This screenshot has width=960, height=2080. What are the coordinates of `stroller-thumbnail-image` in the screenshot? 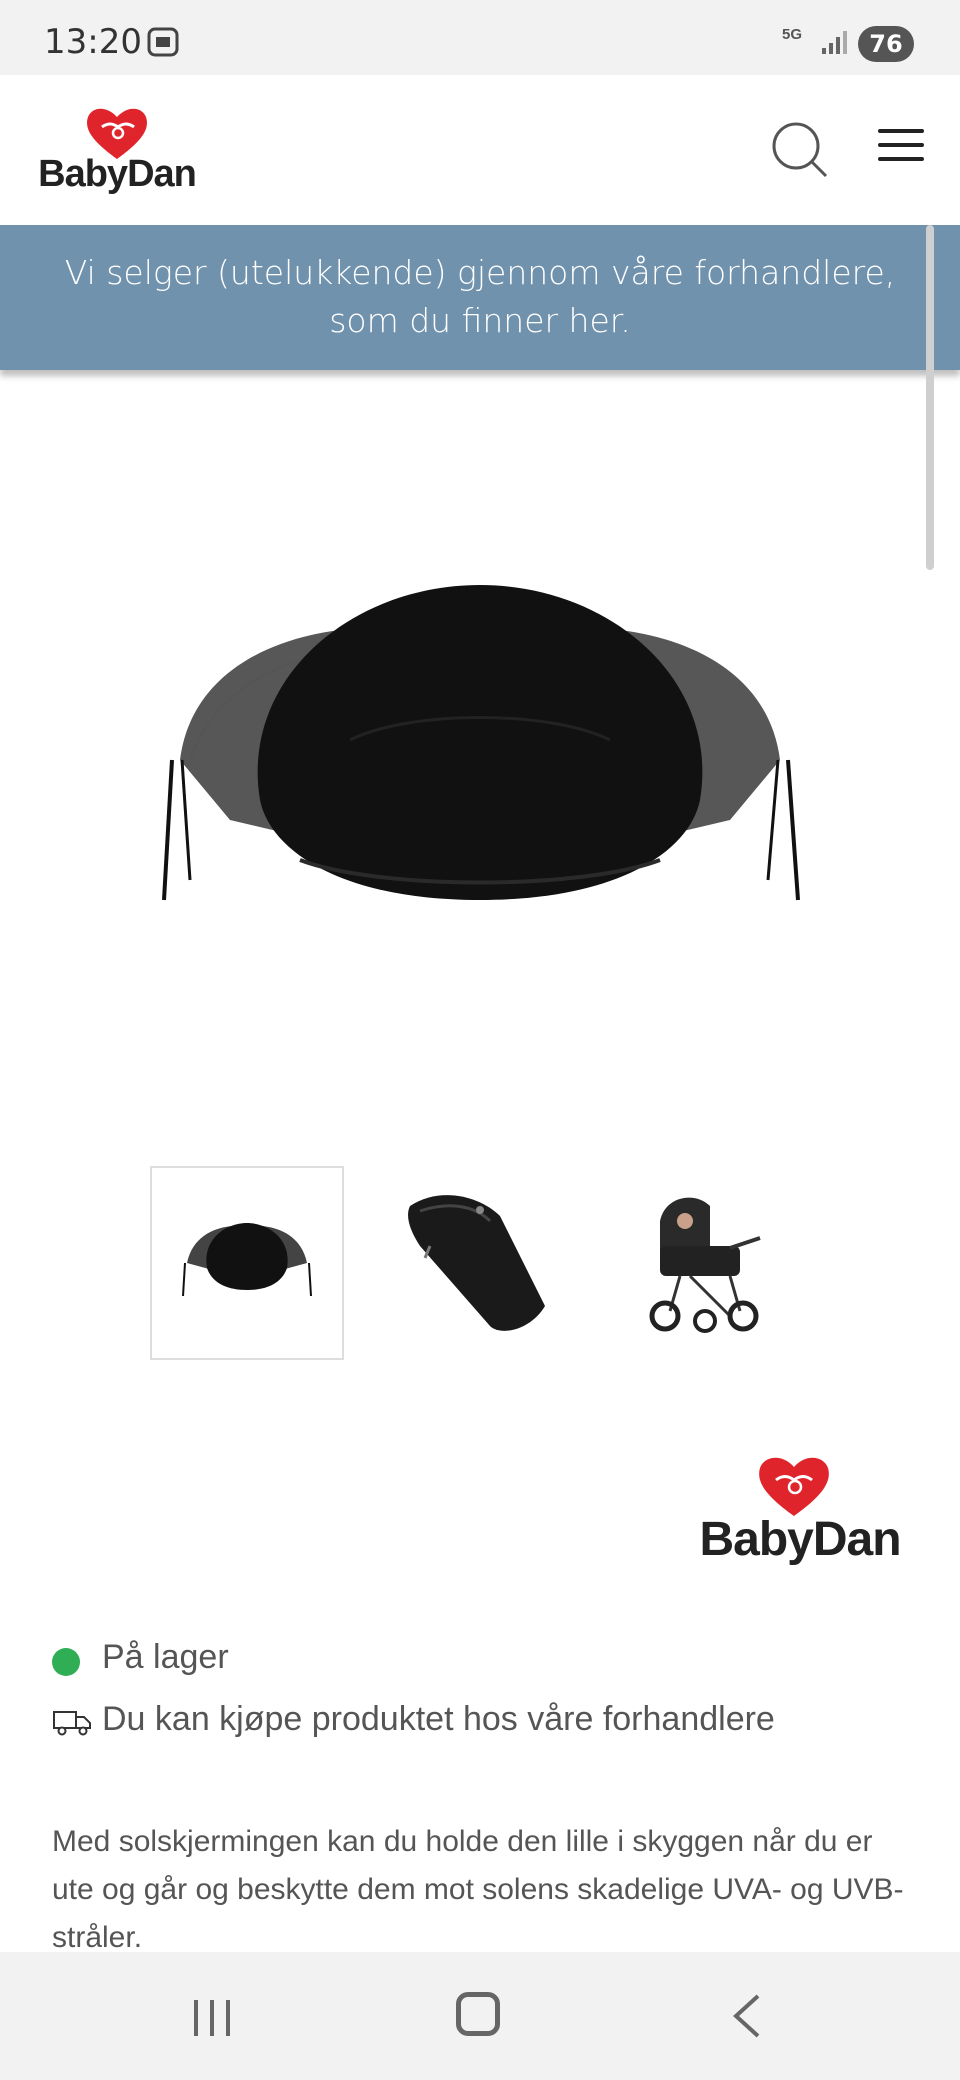 It's located at (705, 1265).